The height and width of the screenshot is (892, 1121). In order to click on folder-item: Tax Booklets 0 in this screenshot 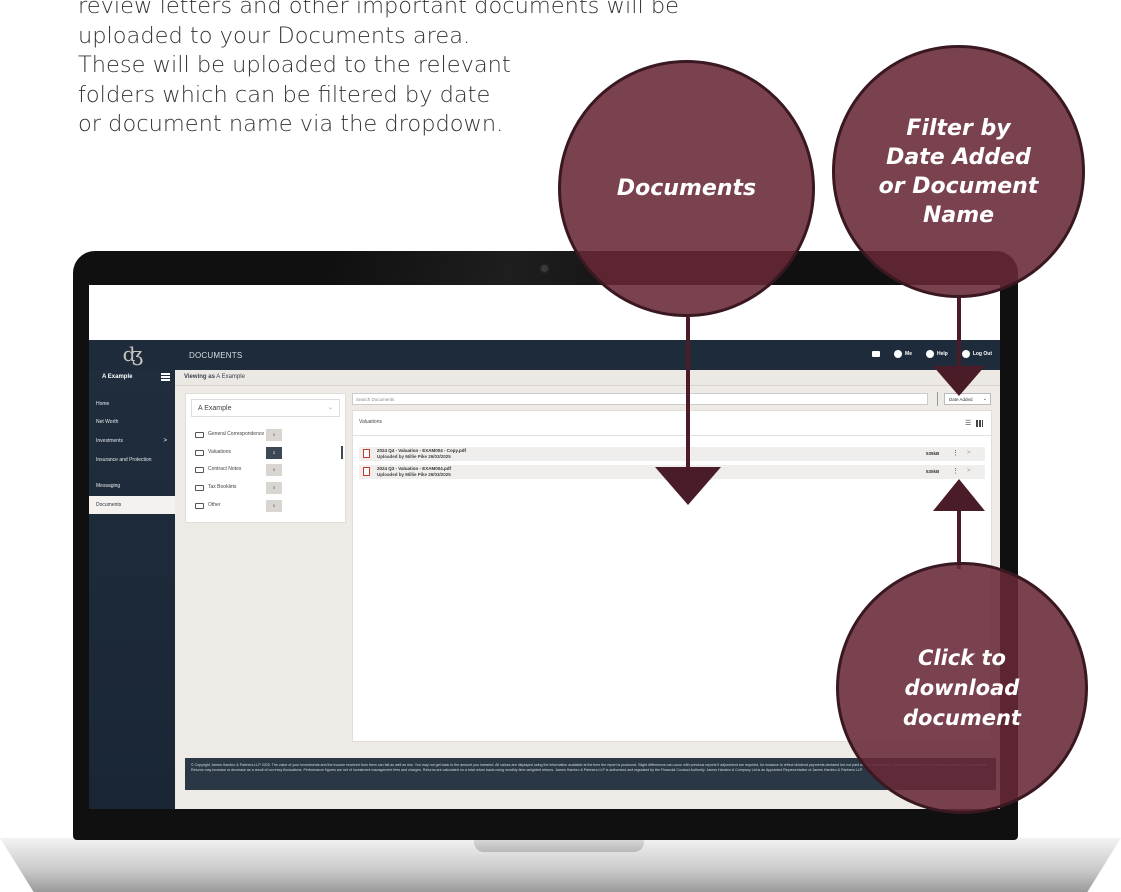, I will do `click(267, 488)`.